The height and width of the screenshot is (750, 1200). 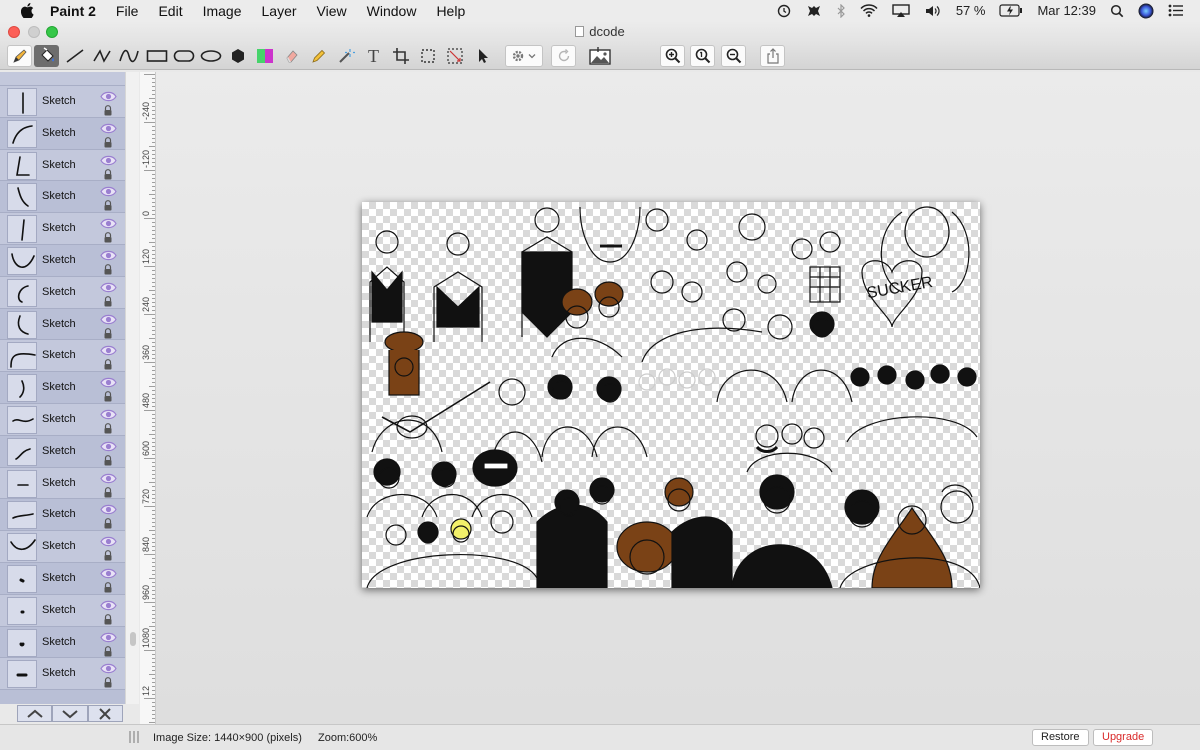 I want to click on lasso-select-tool-icon, so click(x=454, y=56).